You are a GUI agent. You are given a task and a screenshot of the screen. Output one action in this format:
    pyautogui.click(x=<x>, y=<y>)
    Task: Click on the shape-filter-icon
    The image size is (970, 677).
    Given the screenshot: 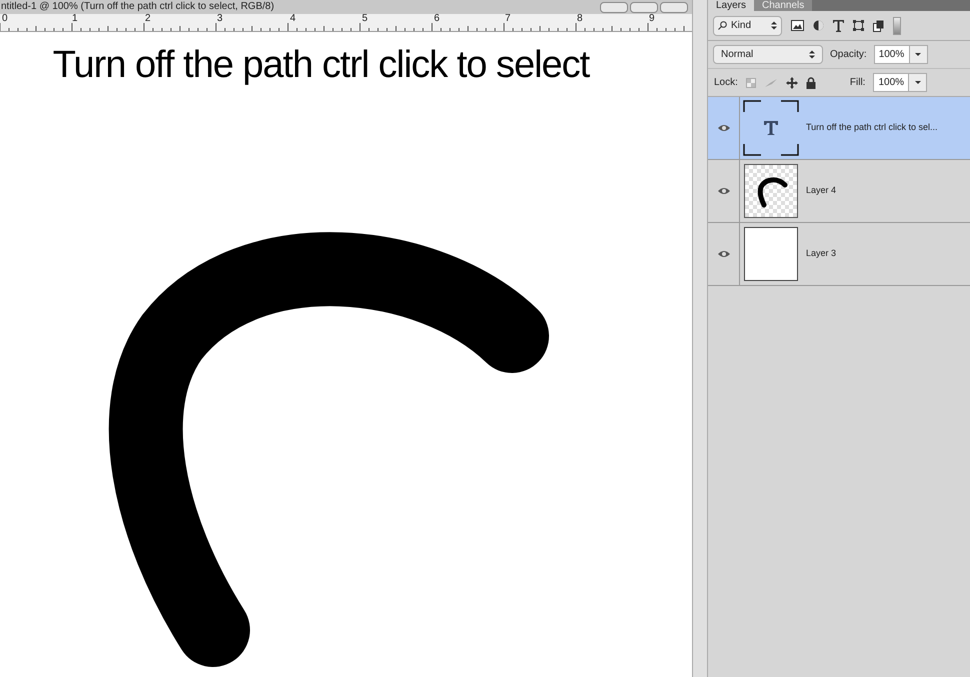 What is the action you would take?
    pyautogui.click(x=858, y=25)
    